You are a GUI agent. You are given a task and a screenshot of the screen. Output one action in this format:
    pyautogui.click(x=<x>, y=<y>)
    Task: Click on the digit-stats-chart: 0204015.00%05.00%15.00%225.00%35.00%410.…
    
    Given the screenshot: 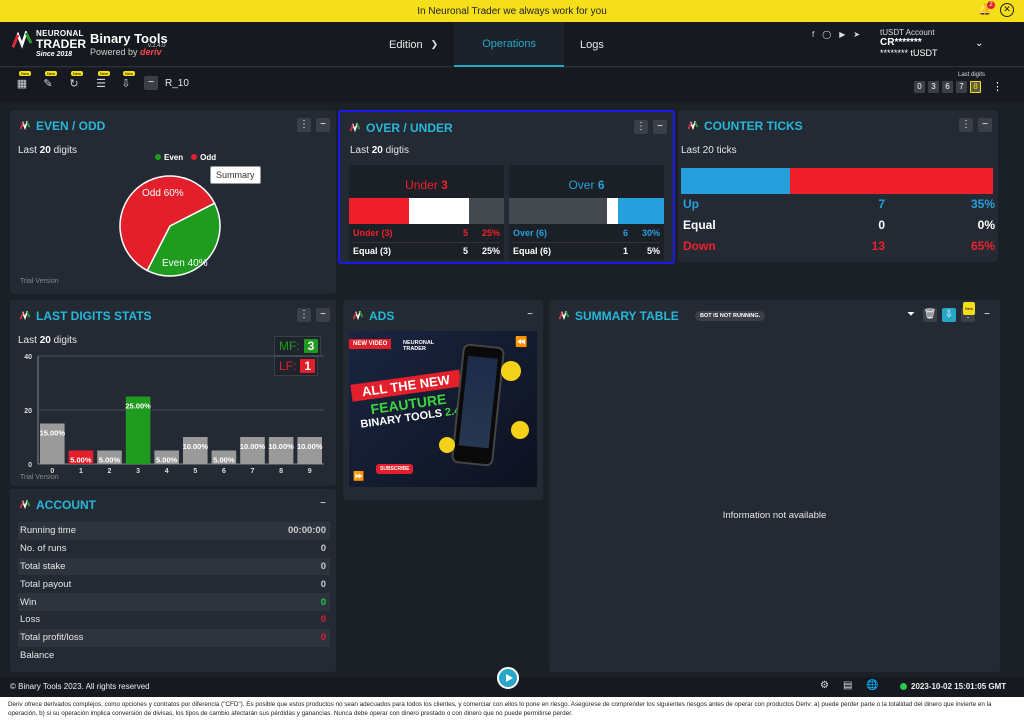 What is the action you would take?
    pyautogui.click(x=174, y=414)
    